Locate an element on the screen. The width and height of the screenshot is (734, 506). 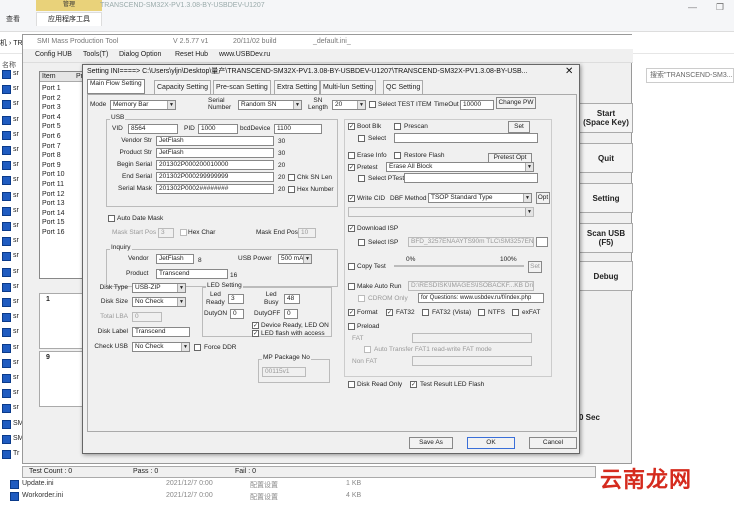
mask-start-pos-input: 3 is located at coordinates (166, 233).